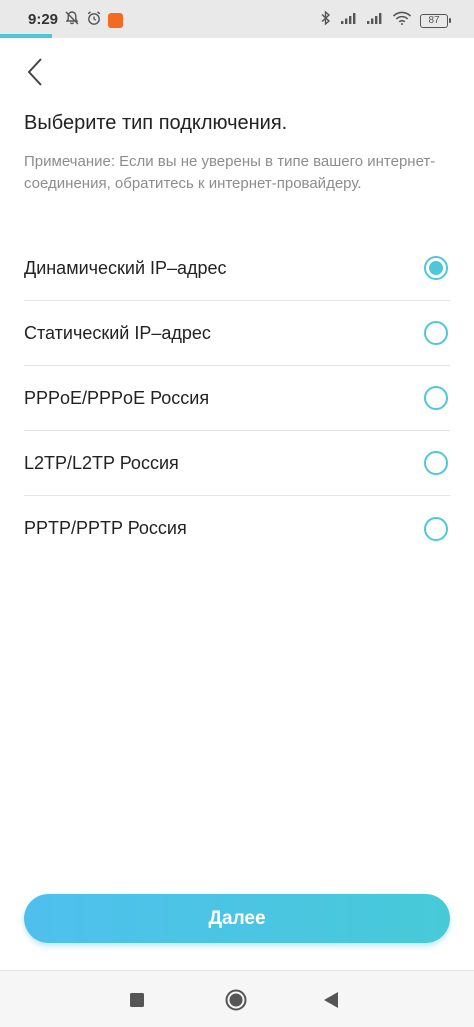  I want to click on radio-dot, so click(436, 268).